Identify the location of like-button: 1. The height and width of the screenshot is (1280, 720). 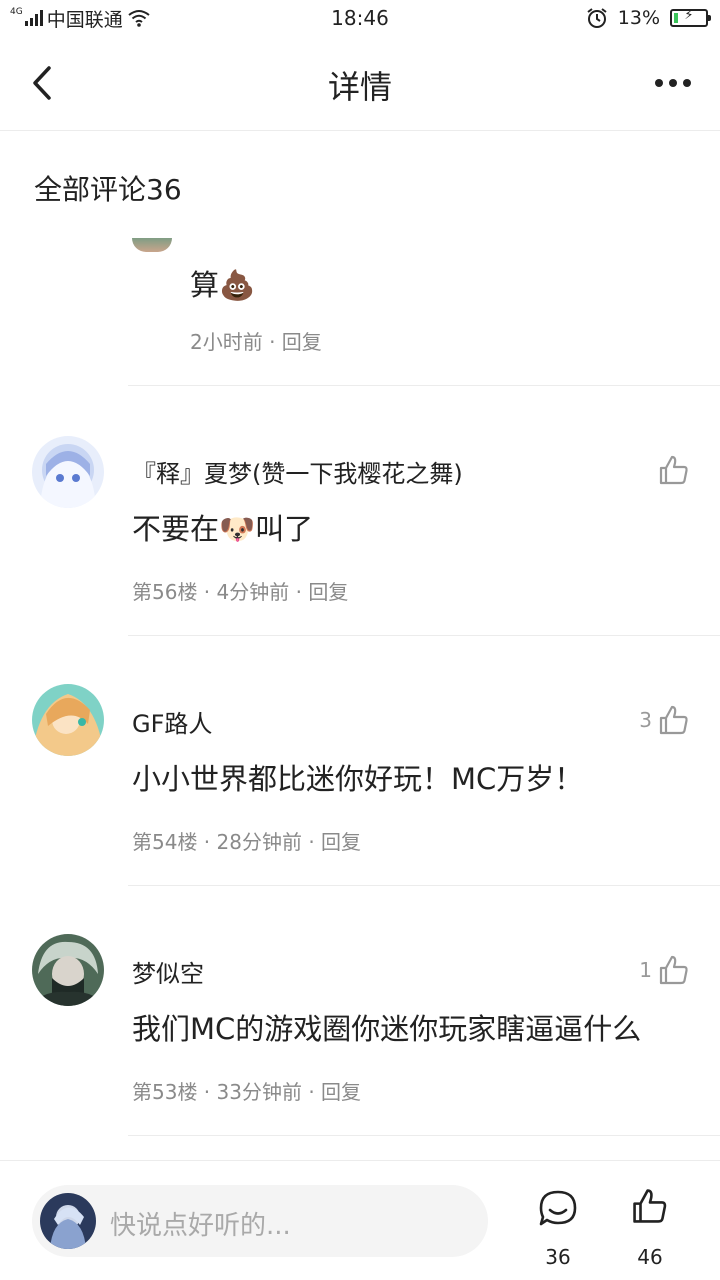
(664, 970).